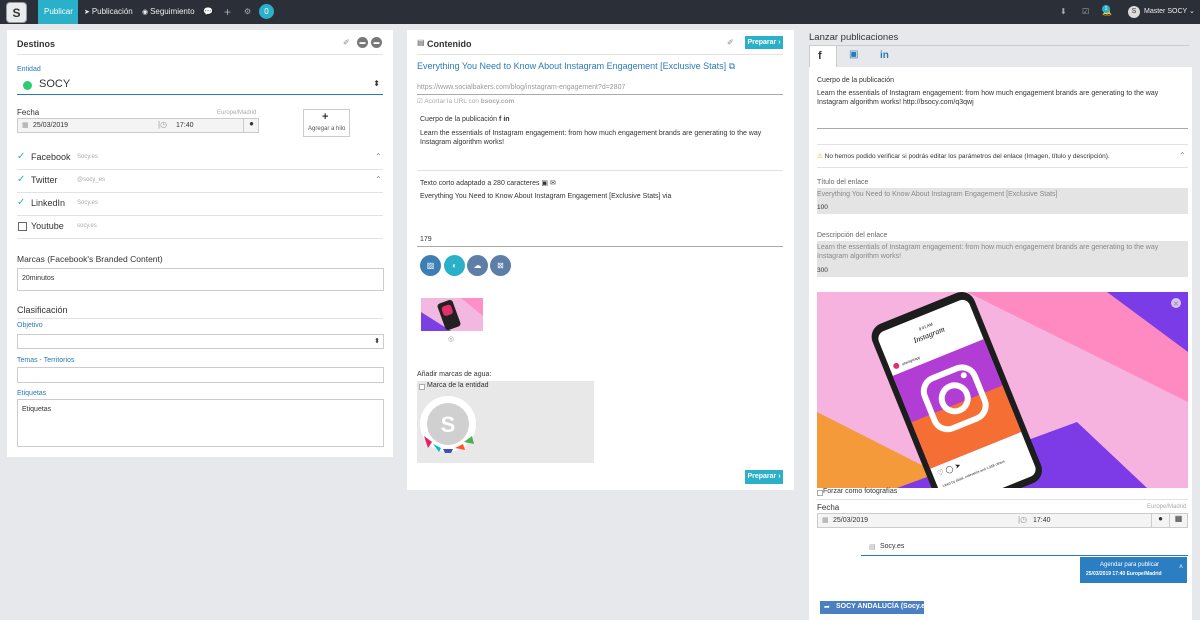  What do you see at coordinates (200, 341) in the screenshot?
I see `objetivo-select: ⬍` at bounding box center [200, 341].